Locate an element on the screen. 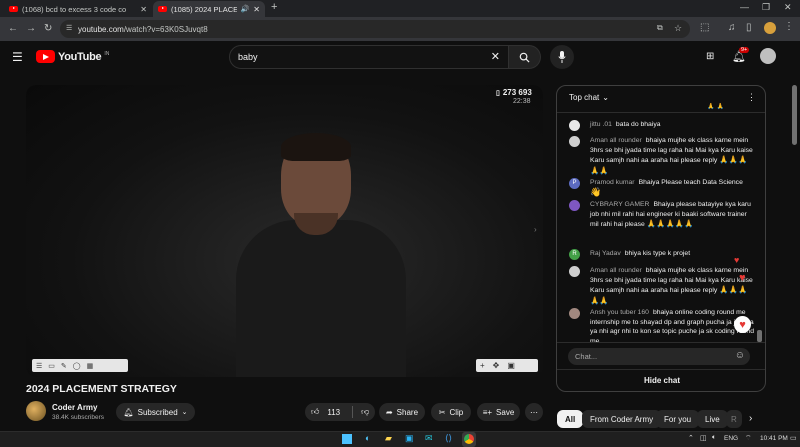 The width and height of the screenshot is (800, 447). back-icon: ← is located at coordinates (13, 28).